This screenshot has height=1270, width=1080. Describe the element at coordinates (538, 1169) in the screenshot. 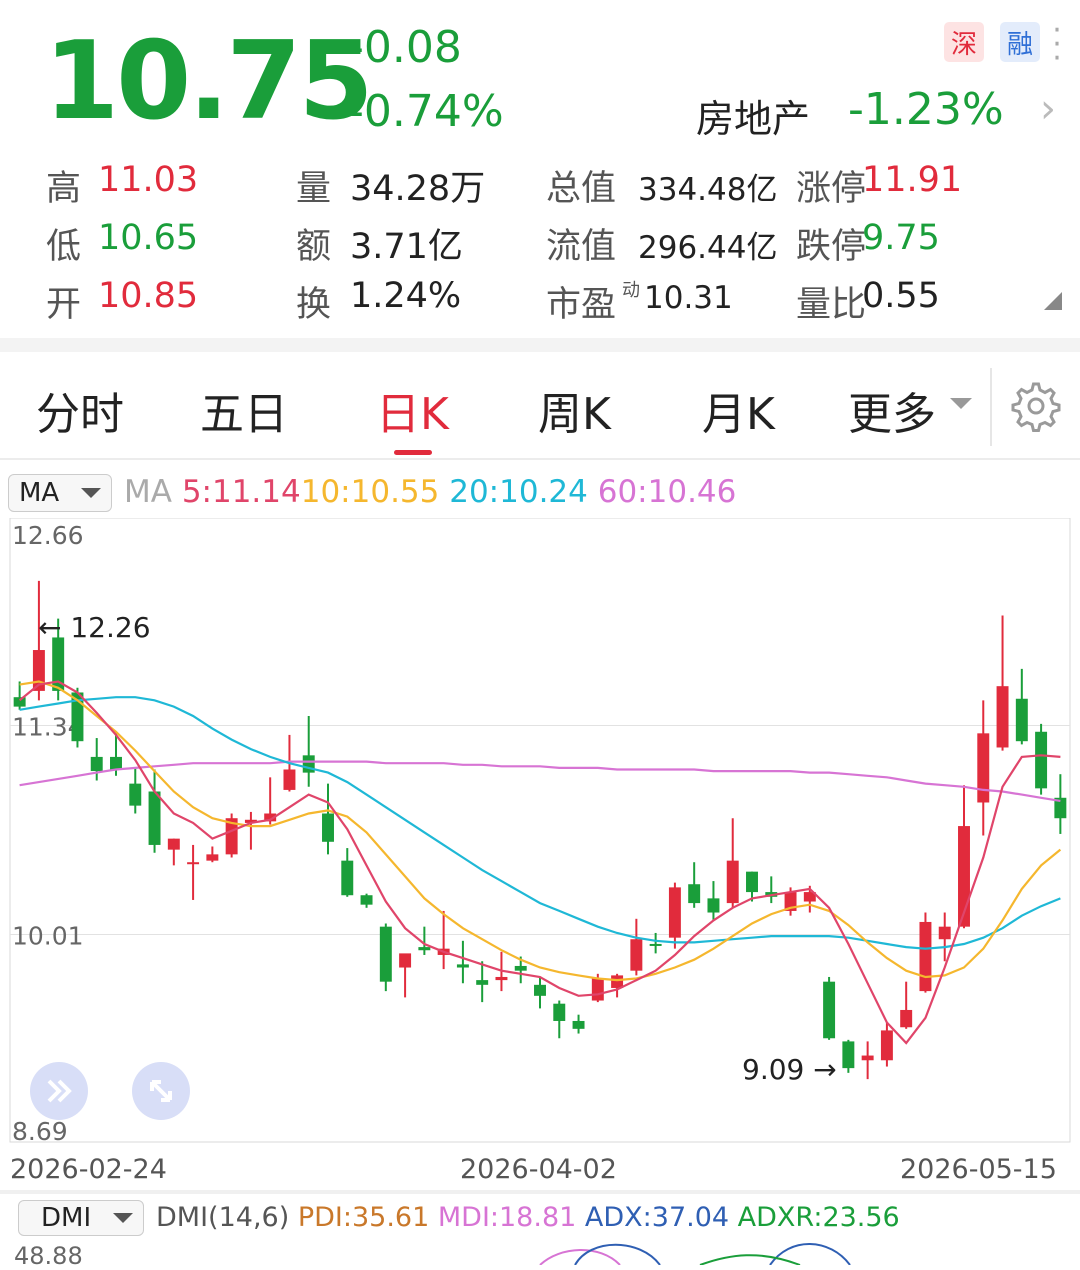

I see `x-axis-label: 2026-04-02` at that location.